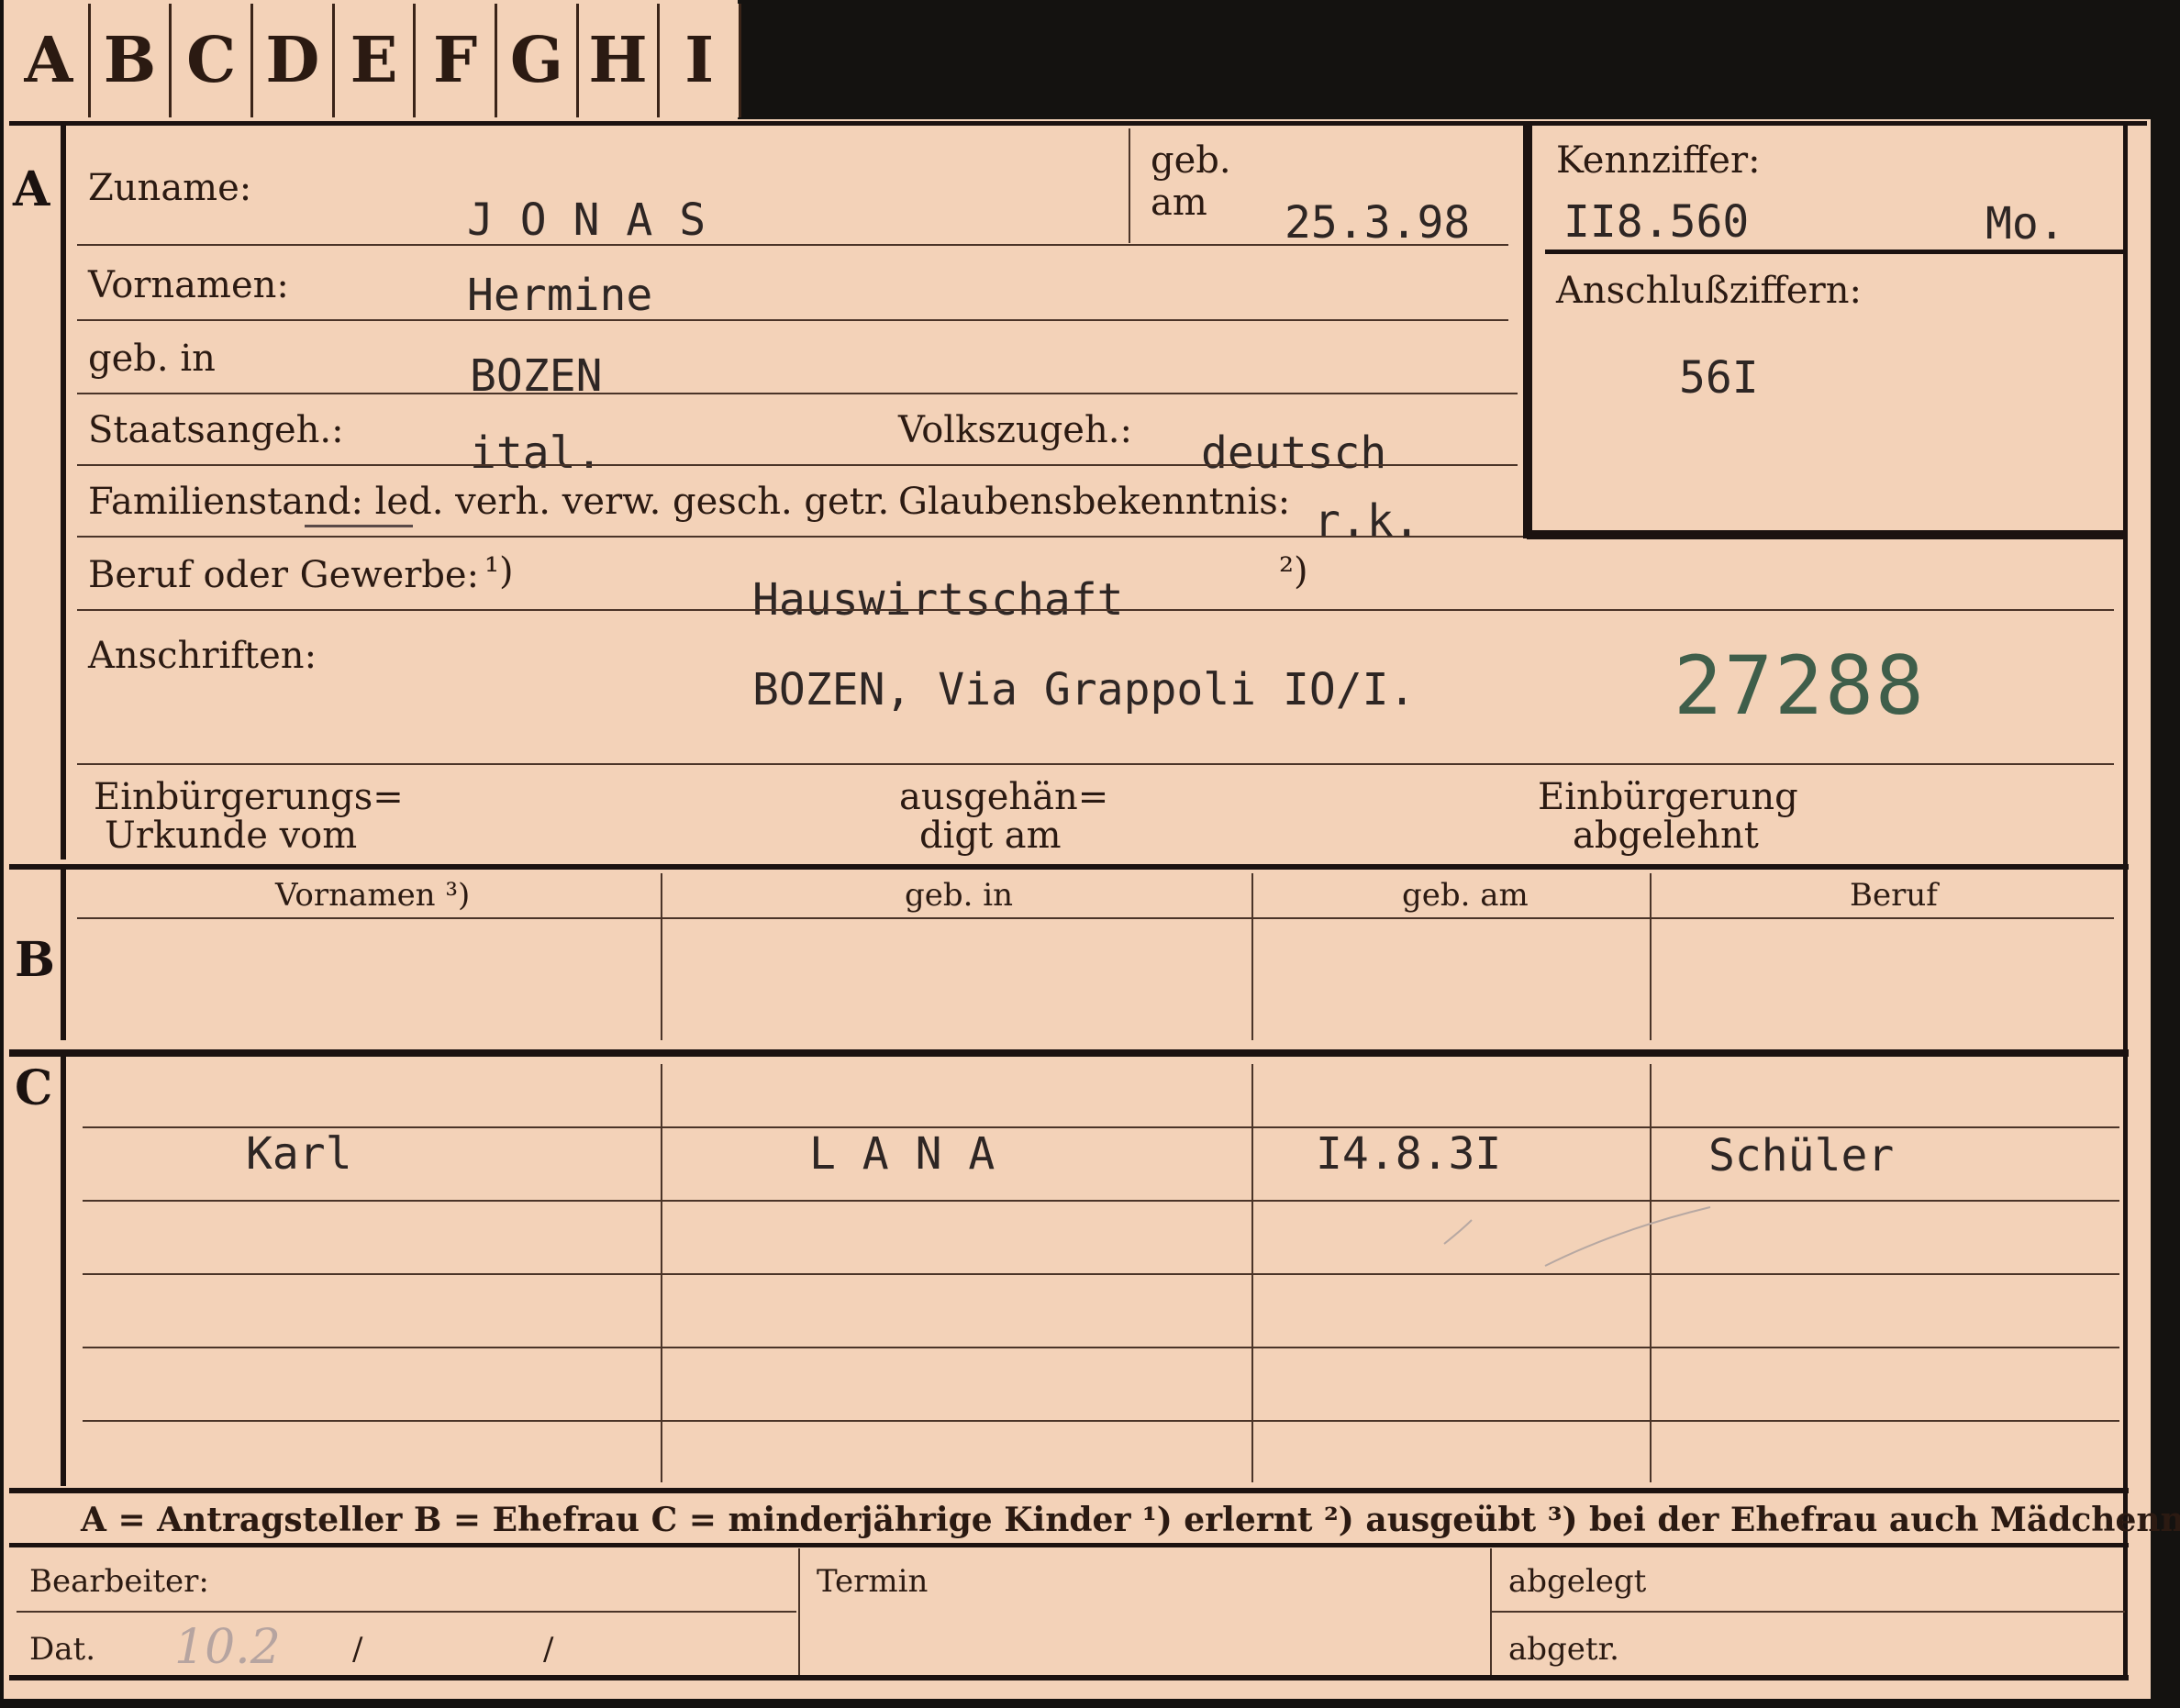 The width and height of the screenshot is (2180, 1708). What do you see at coordinates (1015, 430) in the screenshot?
I see `volkszugeh-label: Volkszugeh.:` at bounding box center [1015, 430].